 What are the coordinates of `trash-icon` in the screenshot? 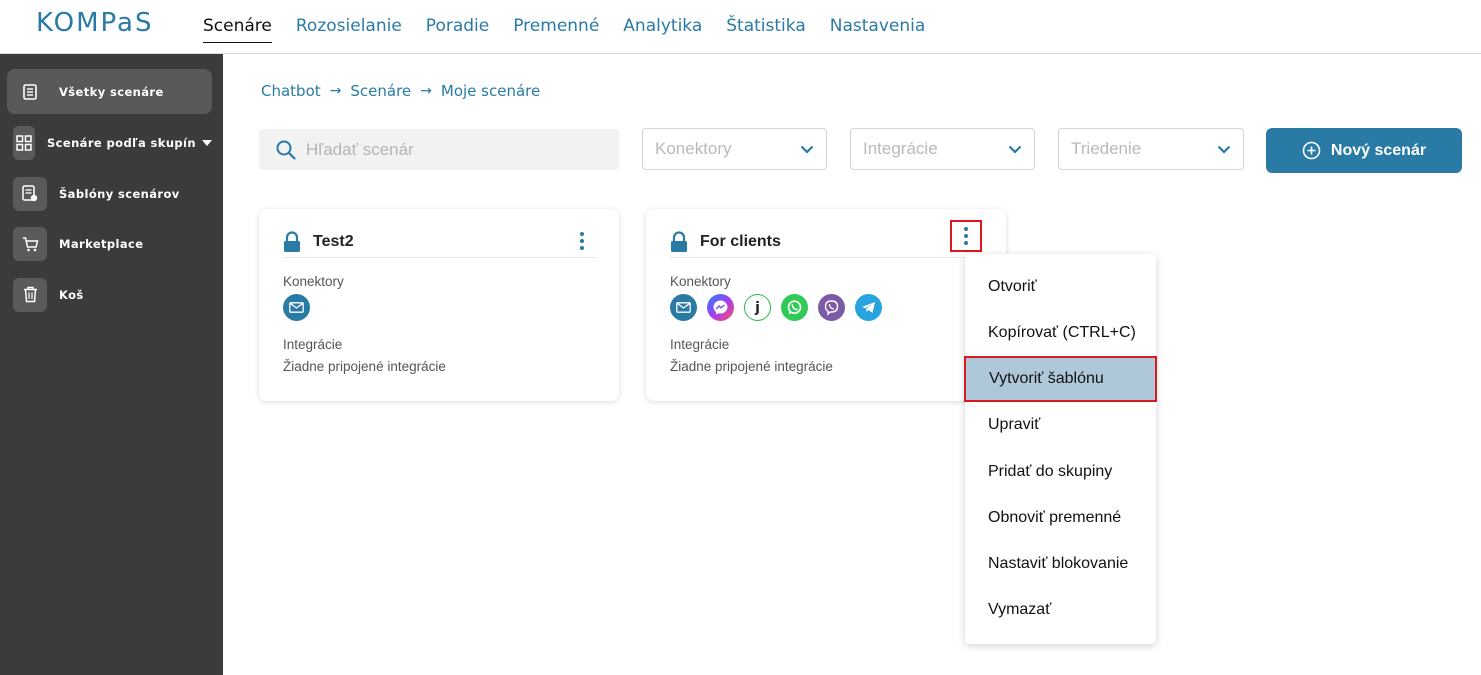 It's located at (30, 294).